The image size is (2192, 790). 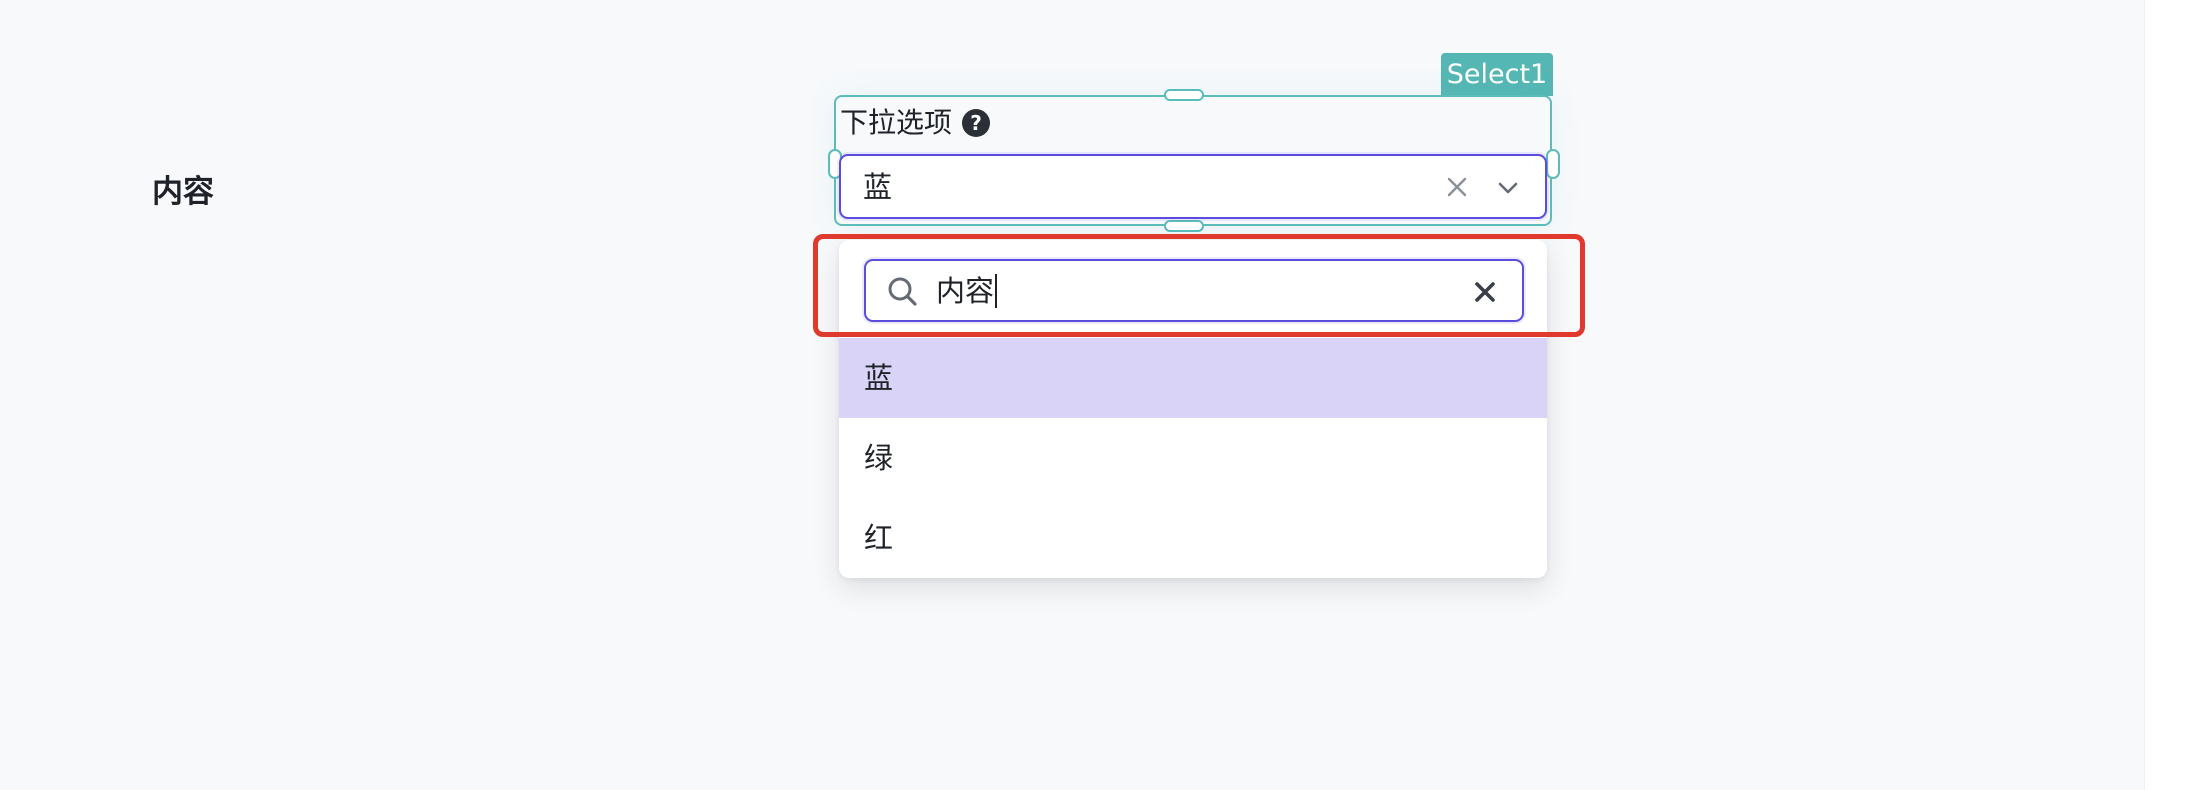 What do you see at coordinates (1485, 292) in the screenshot?
I see `close-bold-icon` at bounding box center [1485, 292].